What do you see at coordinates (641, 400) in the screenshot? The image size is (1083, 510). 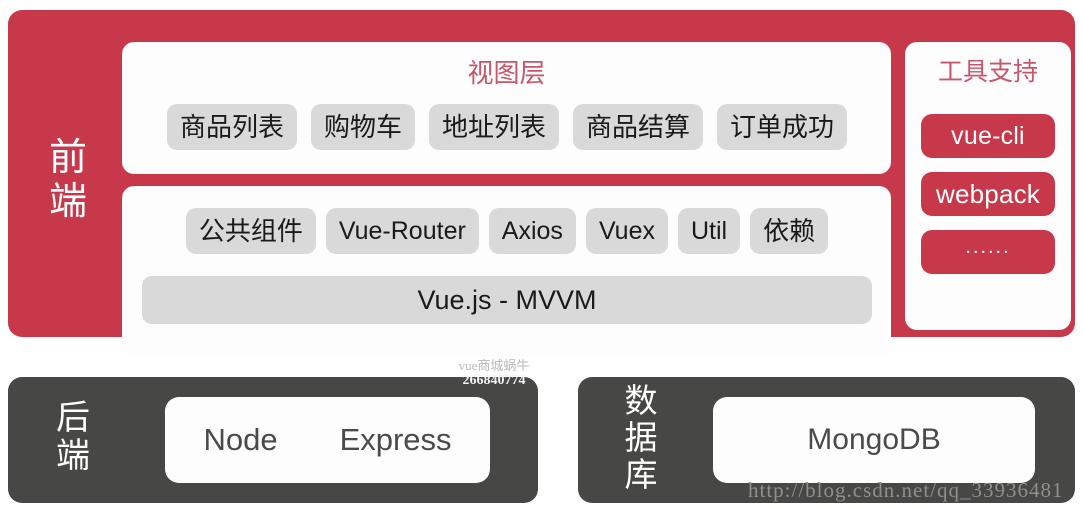 I see `database-label-char-1: 数` at bounding box center [641, 400].